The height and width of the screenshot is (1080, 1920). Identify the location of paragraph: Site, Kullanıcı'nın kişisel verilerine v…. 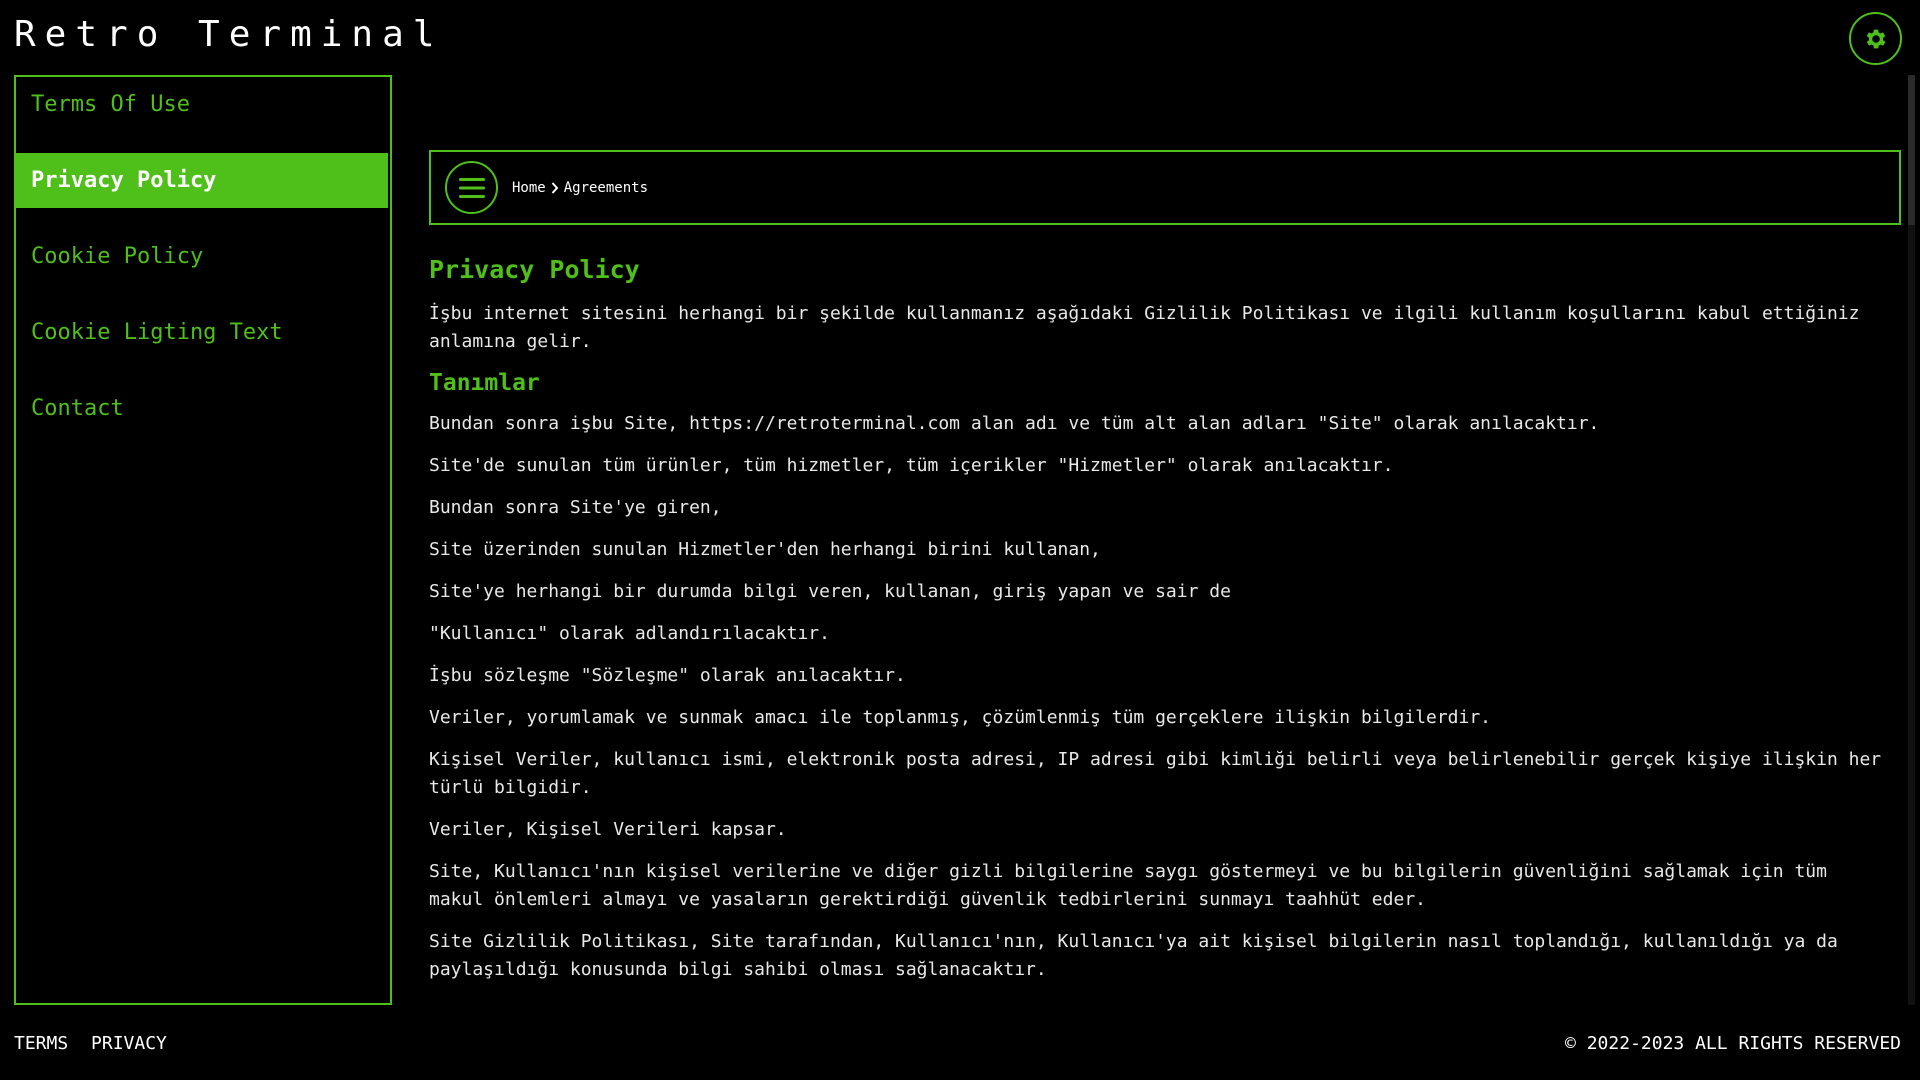
(1128, 885).